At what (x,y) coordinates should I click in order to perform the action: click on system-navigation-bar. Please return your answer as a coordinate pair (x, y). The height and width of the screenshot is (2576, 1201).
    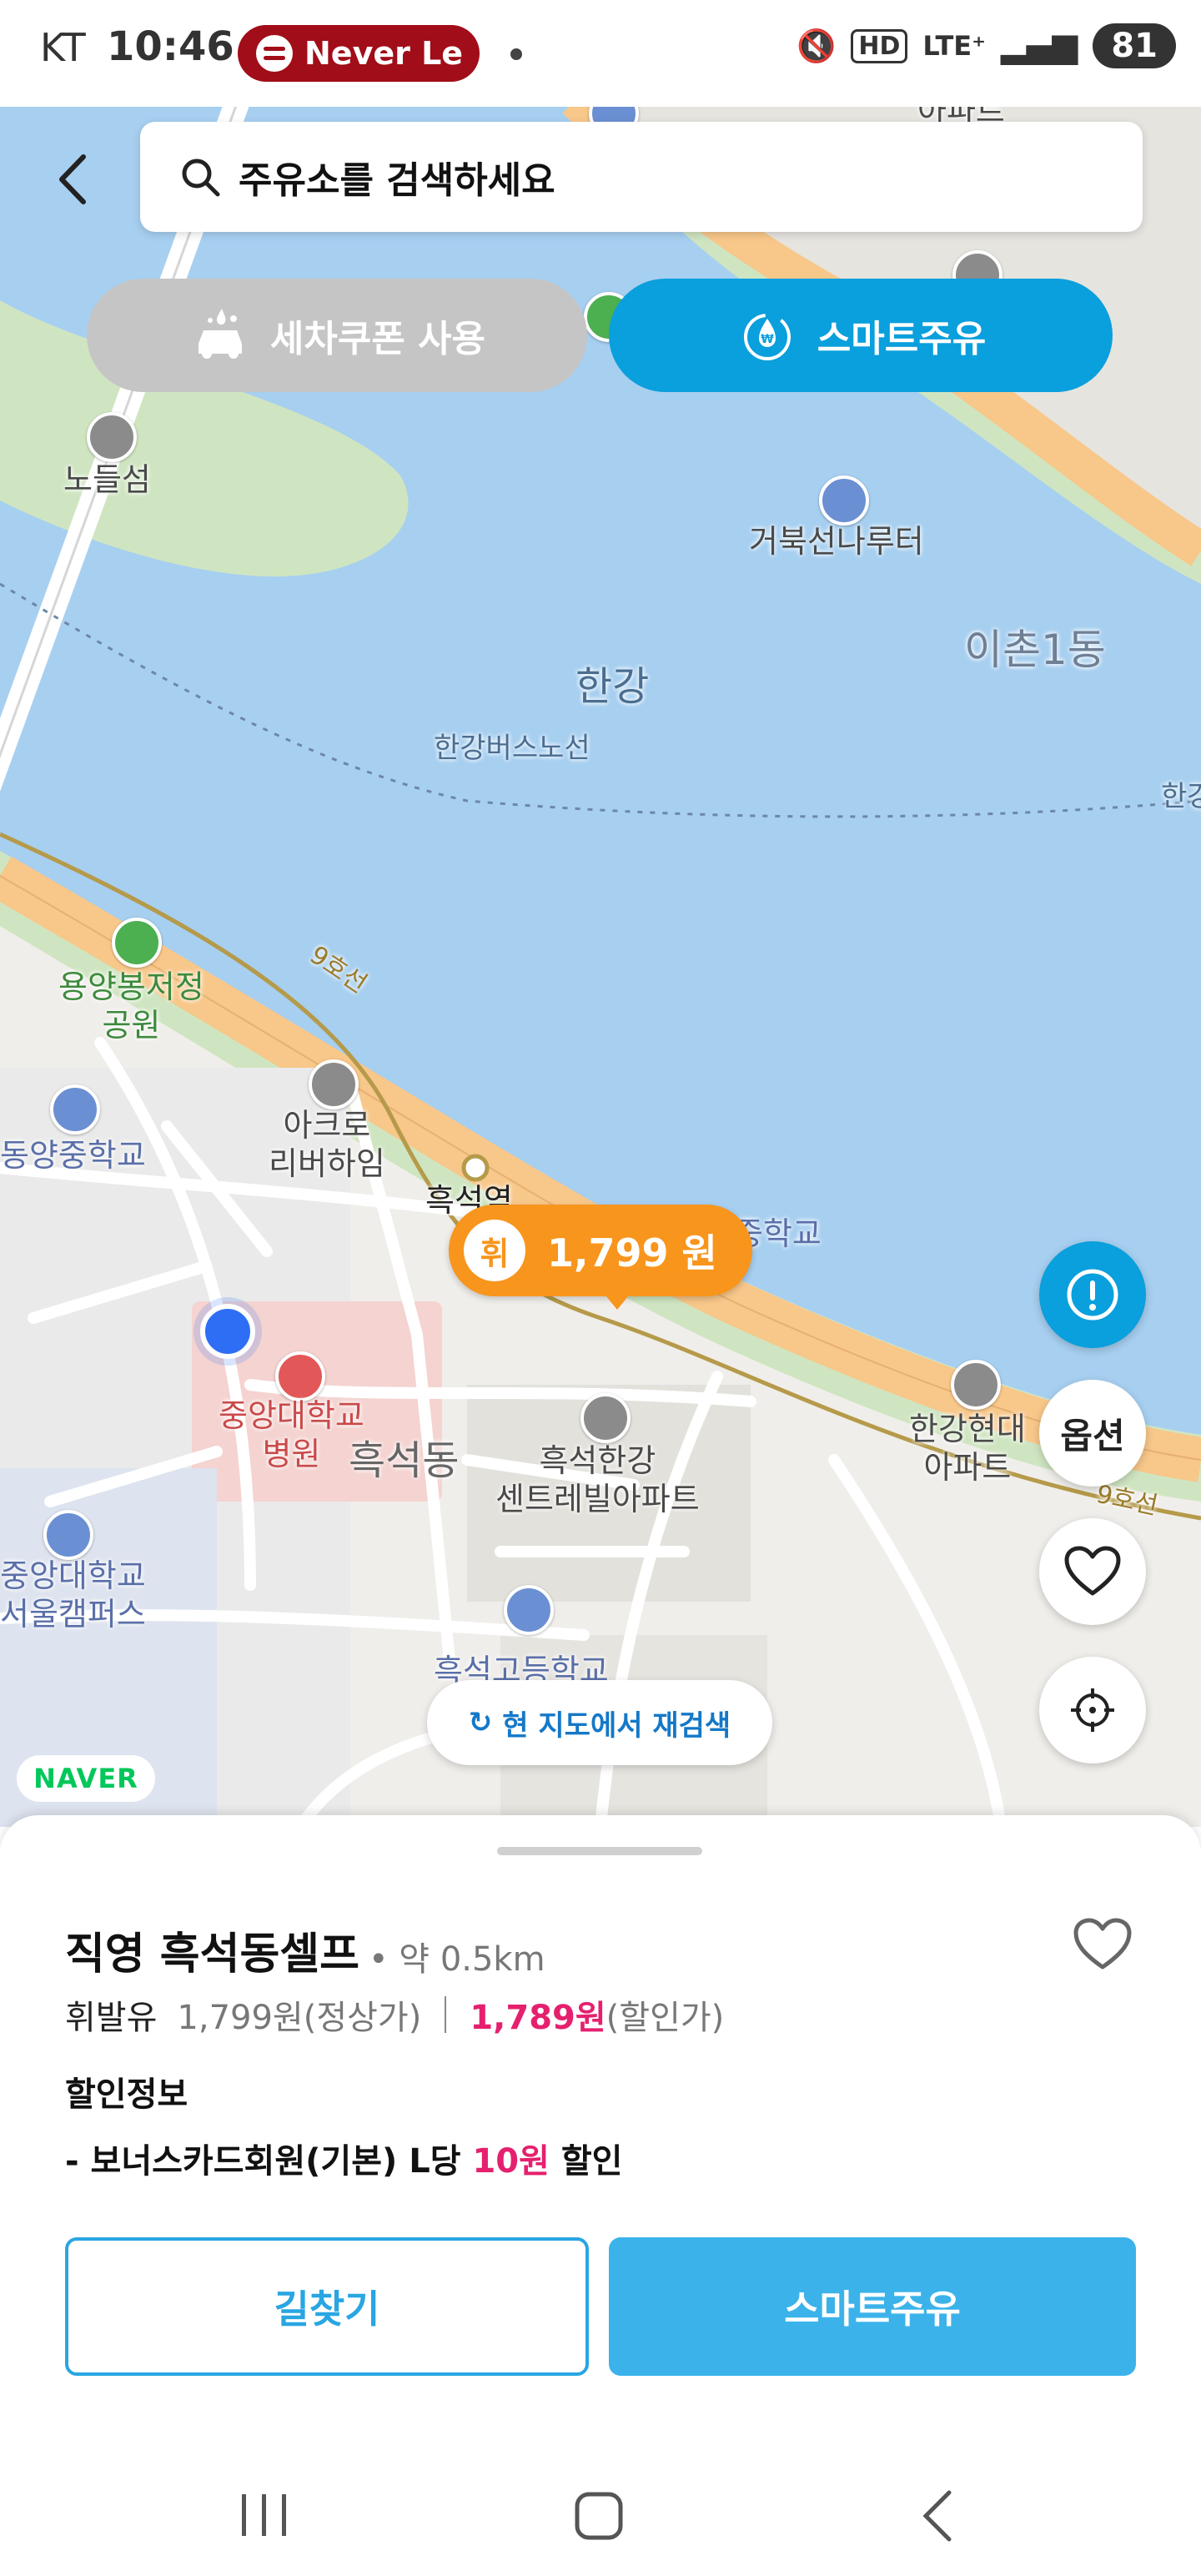
    Looking at the image, I should click on (597, 2516).